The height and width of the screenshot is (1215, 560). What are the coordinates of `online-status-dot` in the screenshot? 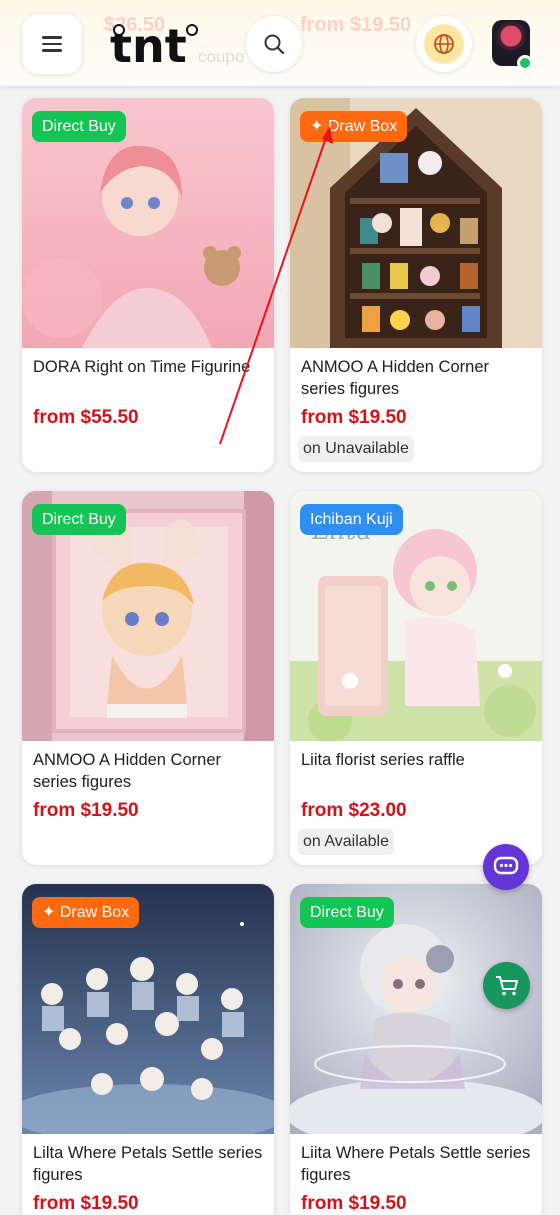 It's located at (525, 63).